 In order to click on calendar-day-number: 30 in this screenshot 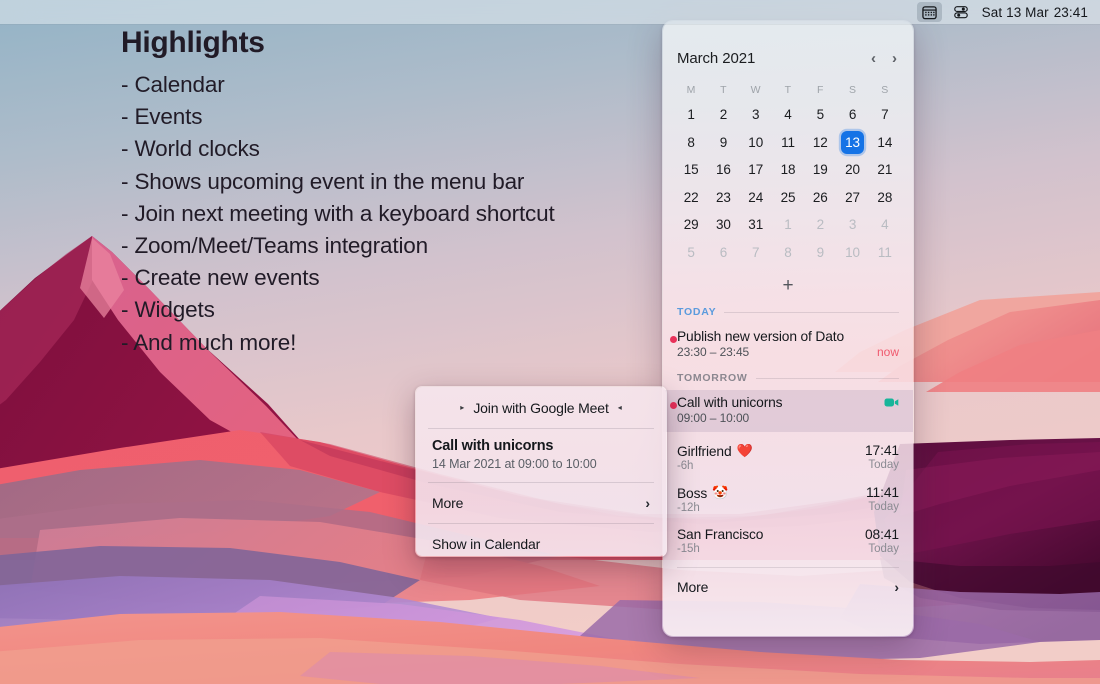, I will do `click(723, 225)`.